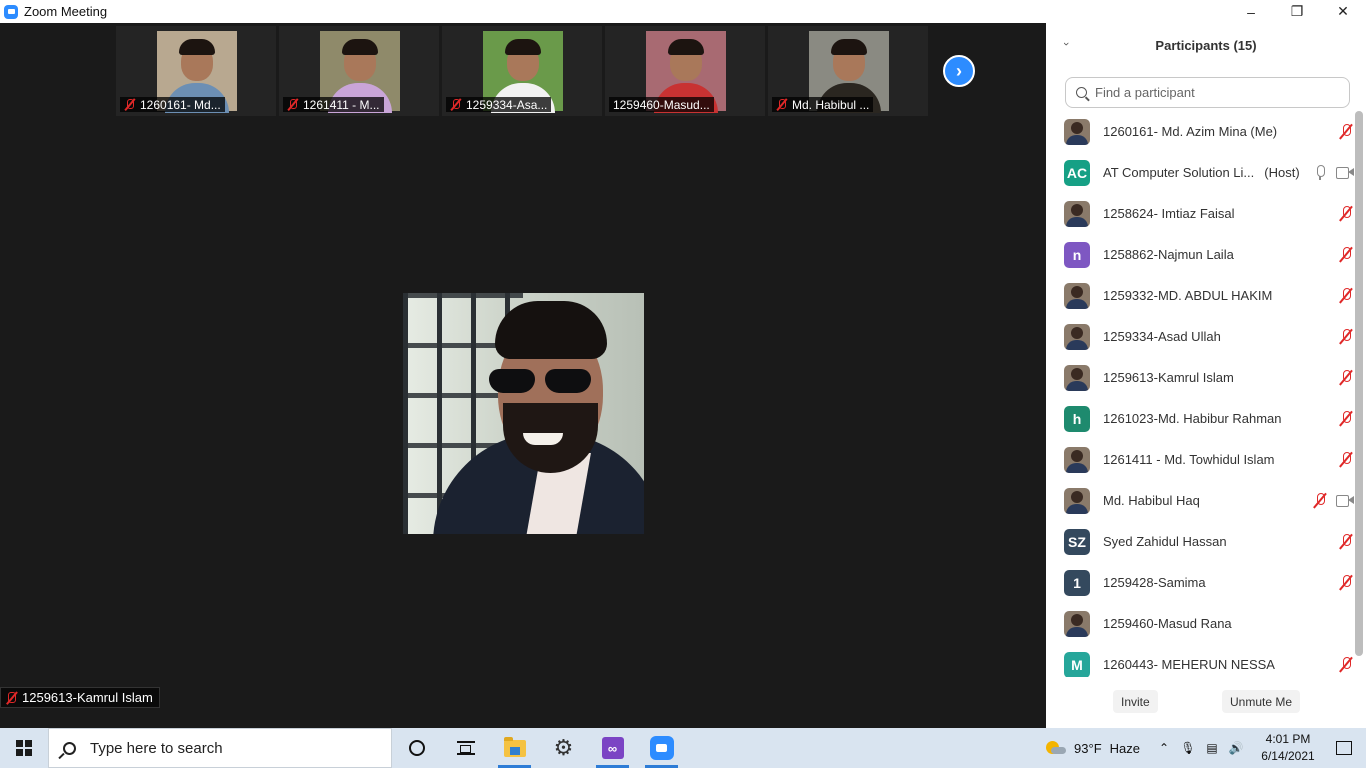  I want to click on notifications-button, so click(1344, 748).